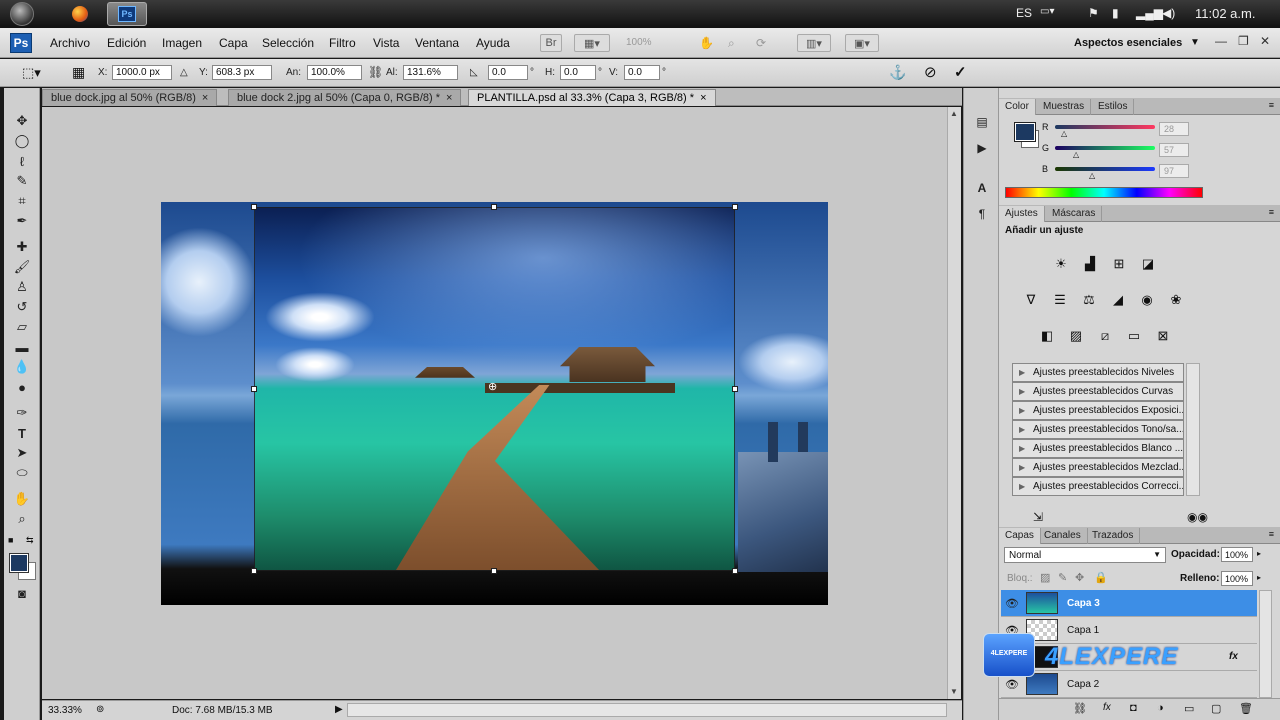  I want to click on reference-point-icon: ▦, so click(78, 72).